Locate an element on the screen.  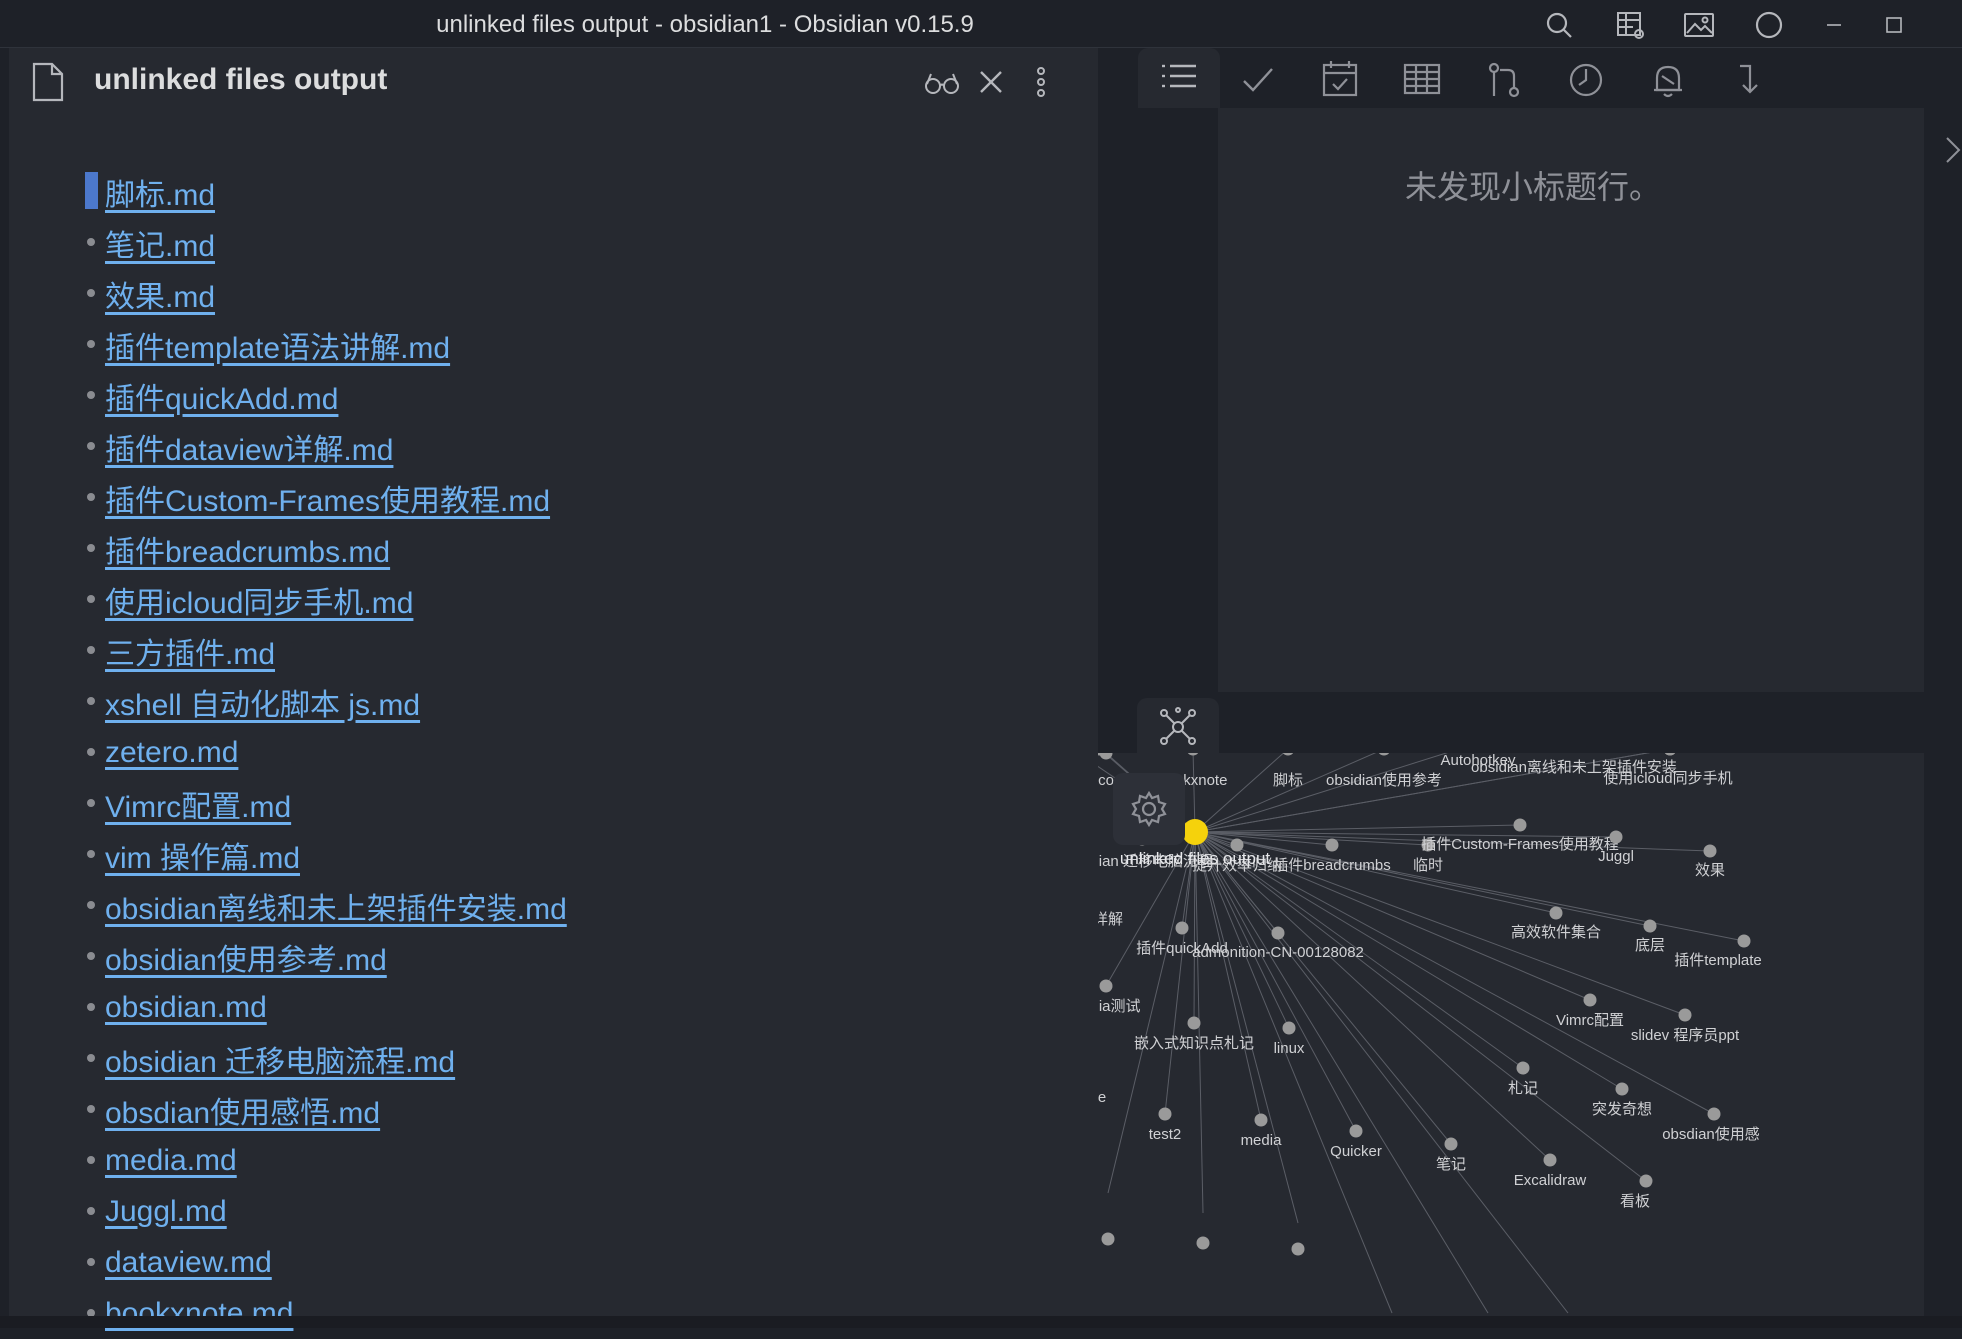
clock-icon is located at coordinates (1586, 80).